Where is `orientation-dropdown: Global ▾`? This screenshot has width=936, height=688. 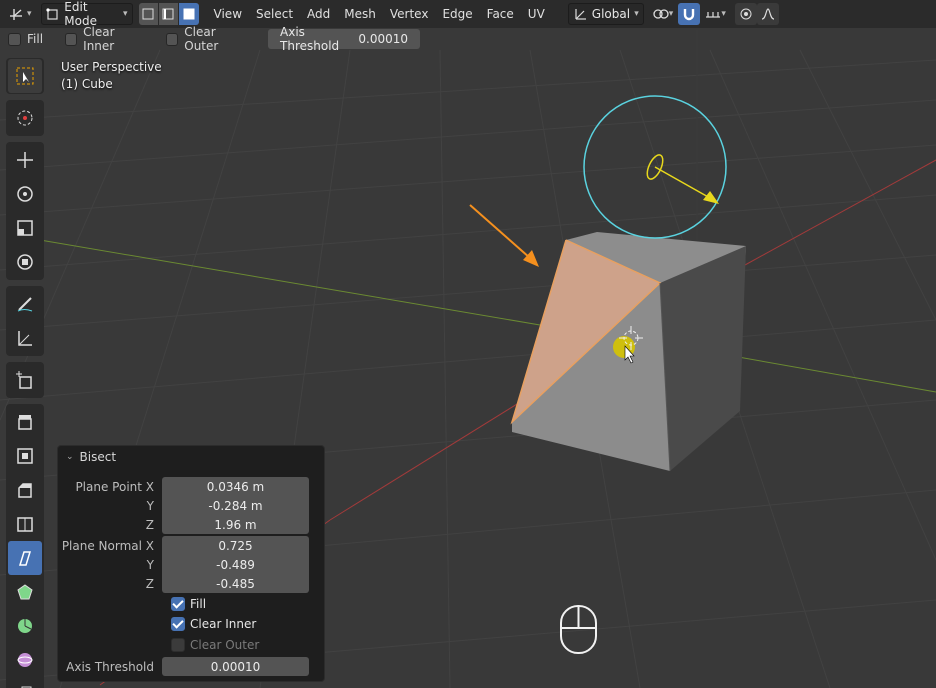 orientation-dropdown: Global ▾ is located at coordinates (605, 14).